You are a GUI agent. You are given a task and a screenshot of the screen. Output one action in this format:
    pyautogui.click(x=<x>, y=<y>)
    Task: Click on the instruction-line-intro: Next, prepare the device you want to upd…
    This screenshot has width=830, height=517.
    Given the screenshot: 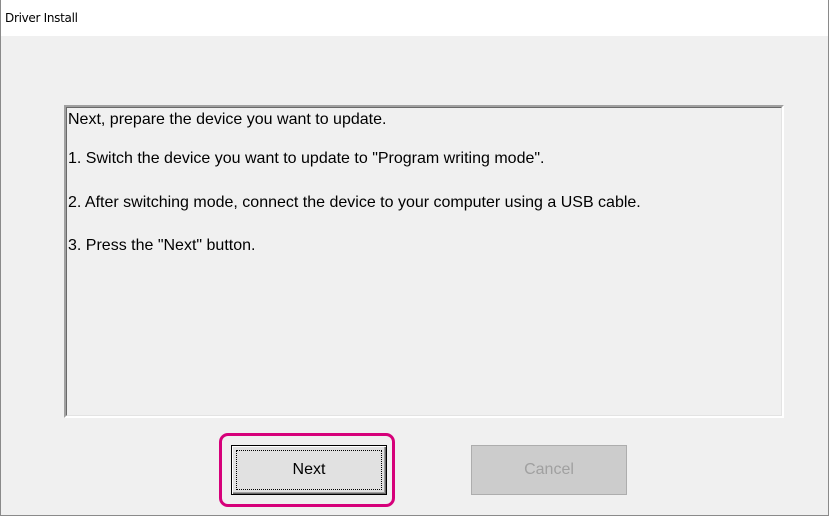 What is the action you would take?
    pyautogui.click(x=227, y=119)
    